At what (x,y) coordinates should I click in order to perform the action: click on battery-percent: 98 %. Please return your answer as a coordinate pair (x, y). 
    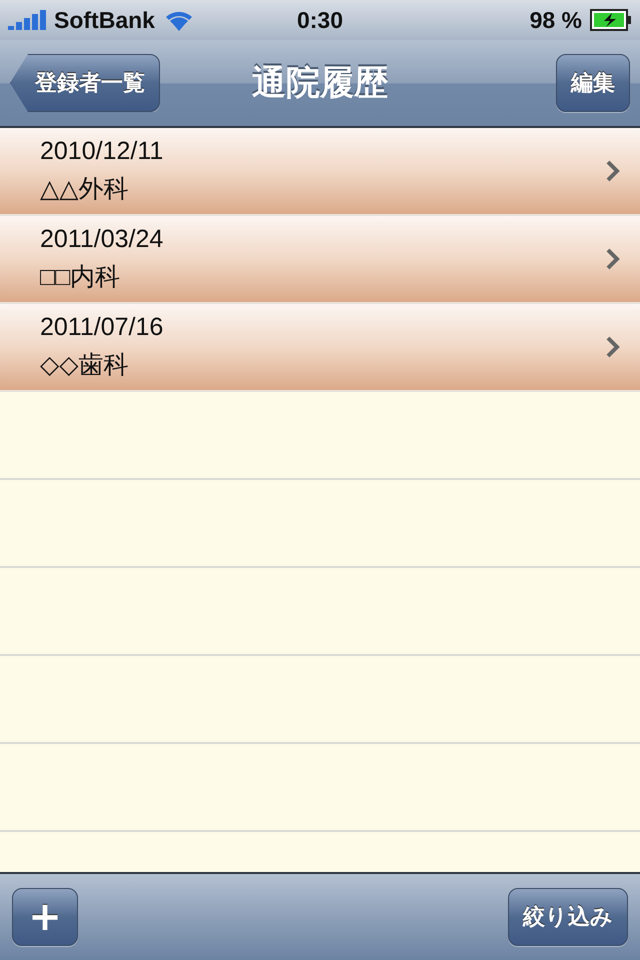
    Looking at the image, I should click on (556, 20).